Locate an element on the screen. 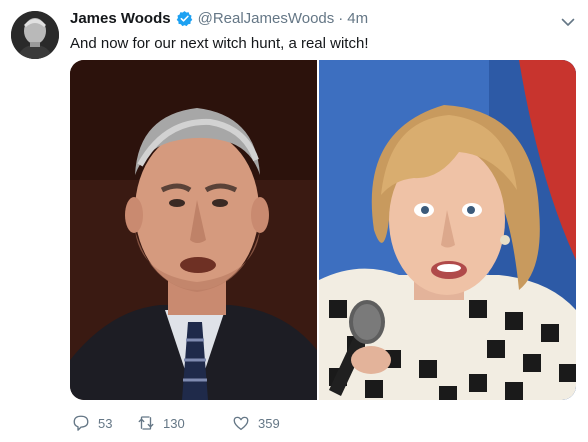 The height and width of the screenshot is (442, 588). avatar is located at coordinates (35, 35).